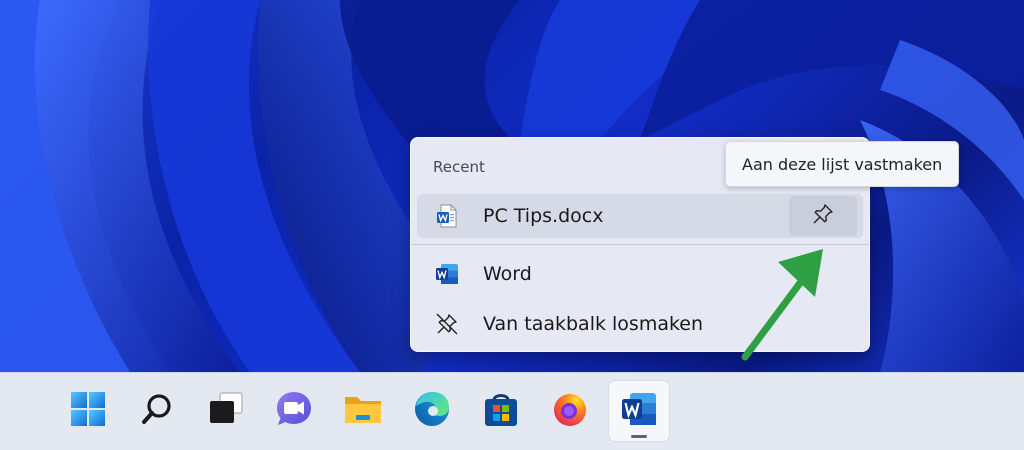 The height and width of the screenshot is (450, 1024). I want to click on task-unpin-from-taskbar: Van taakbalk losmaken, so click(640, 324).